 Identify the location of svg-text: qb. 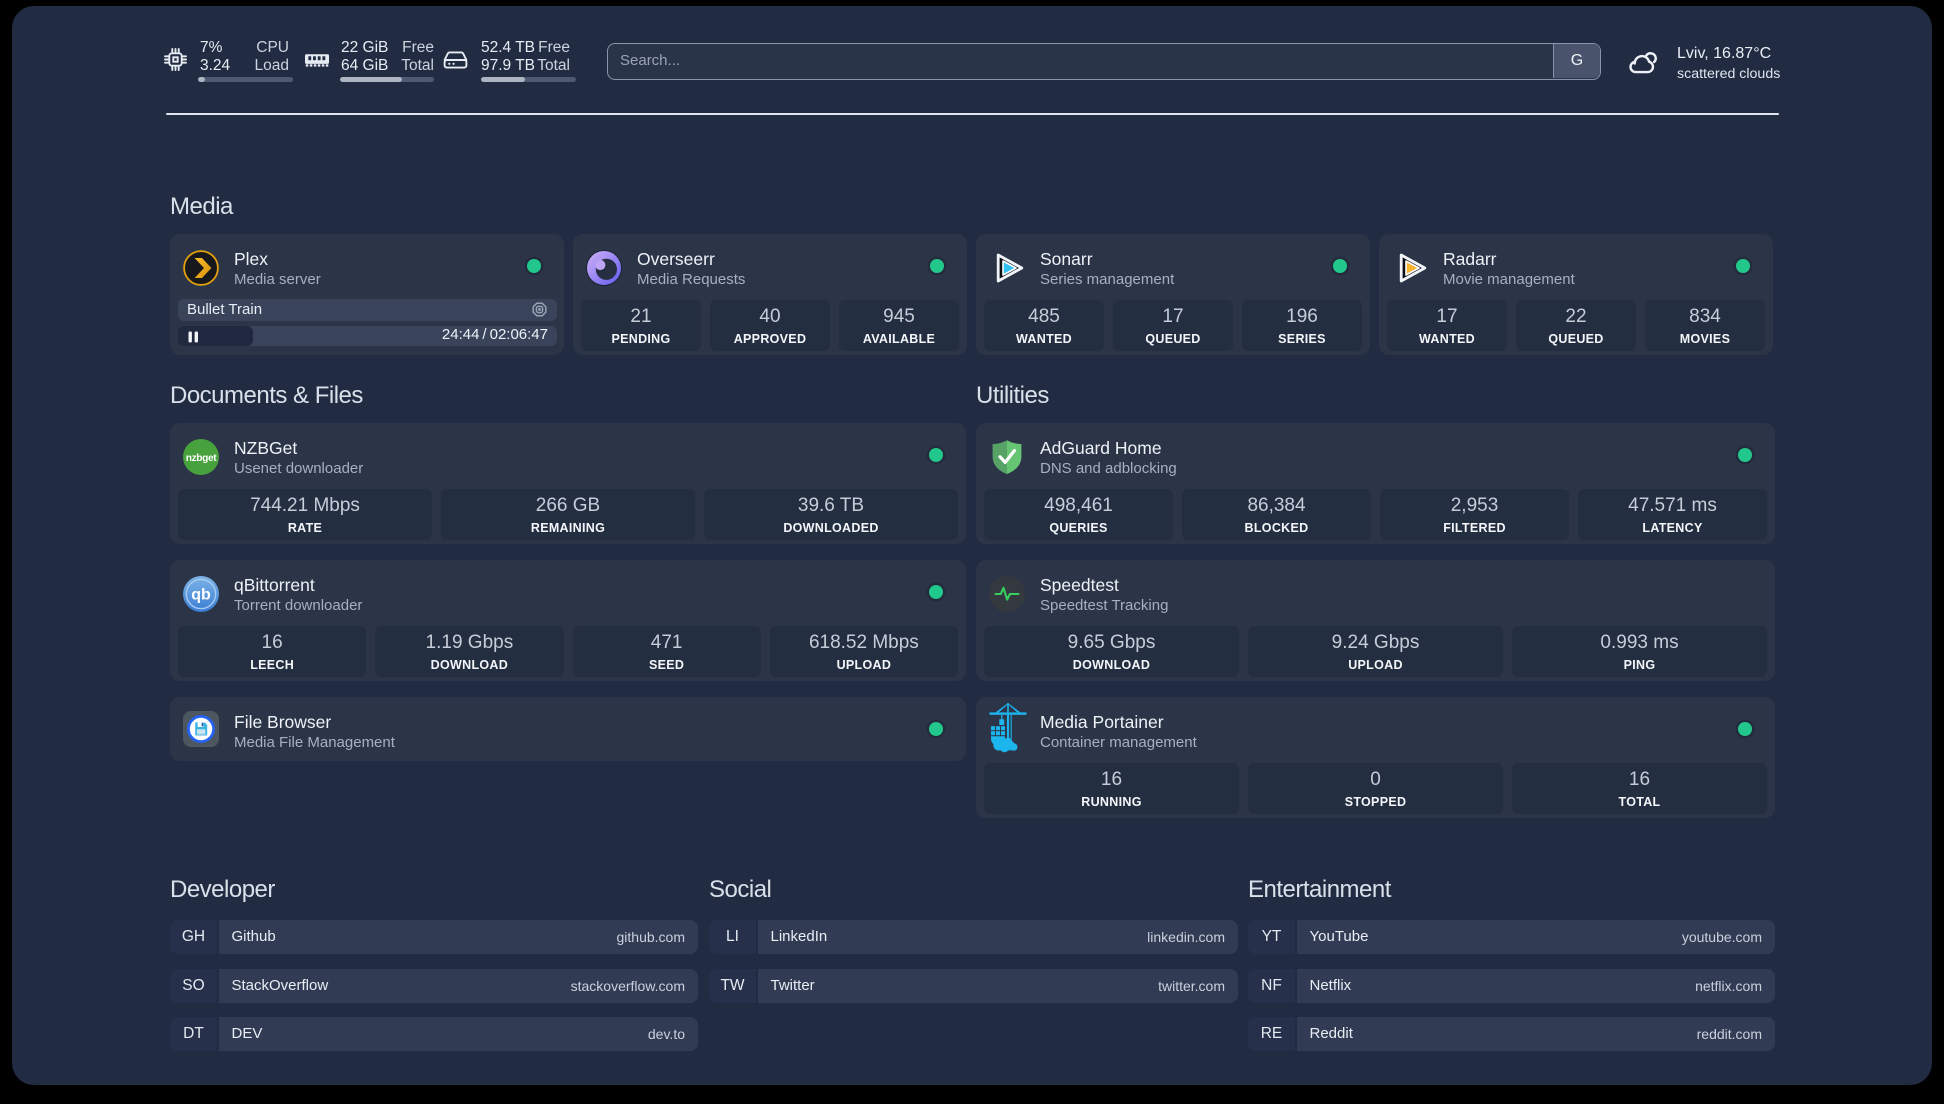
(201, 595).